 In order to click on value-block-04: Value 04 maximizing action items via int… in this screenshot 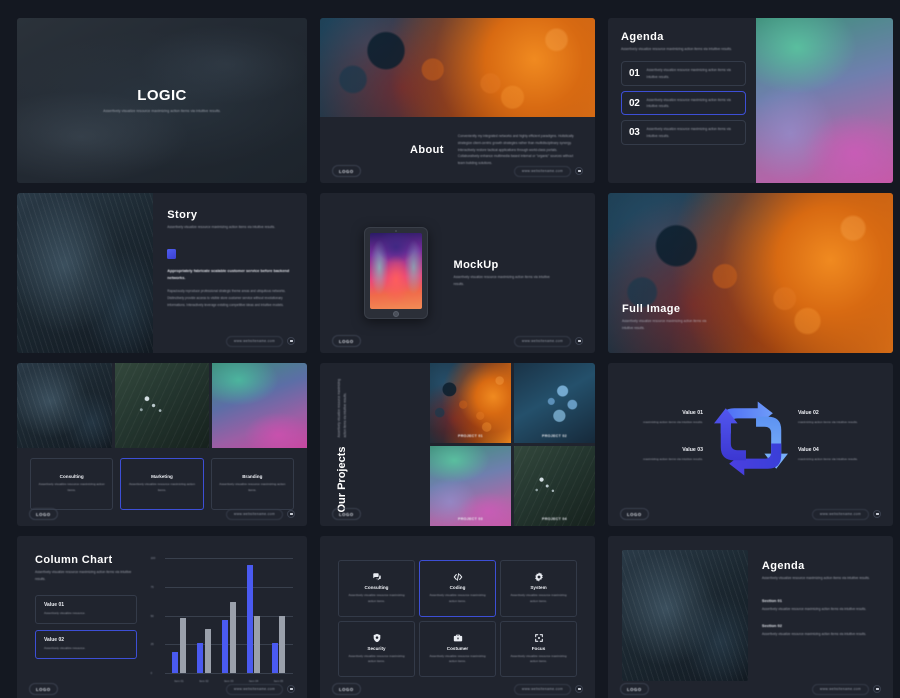, I will do `click(834, 454)`.